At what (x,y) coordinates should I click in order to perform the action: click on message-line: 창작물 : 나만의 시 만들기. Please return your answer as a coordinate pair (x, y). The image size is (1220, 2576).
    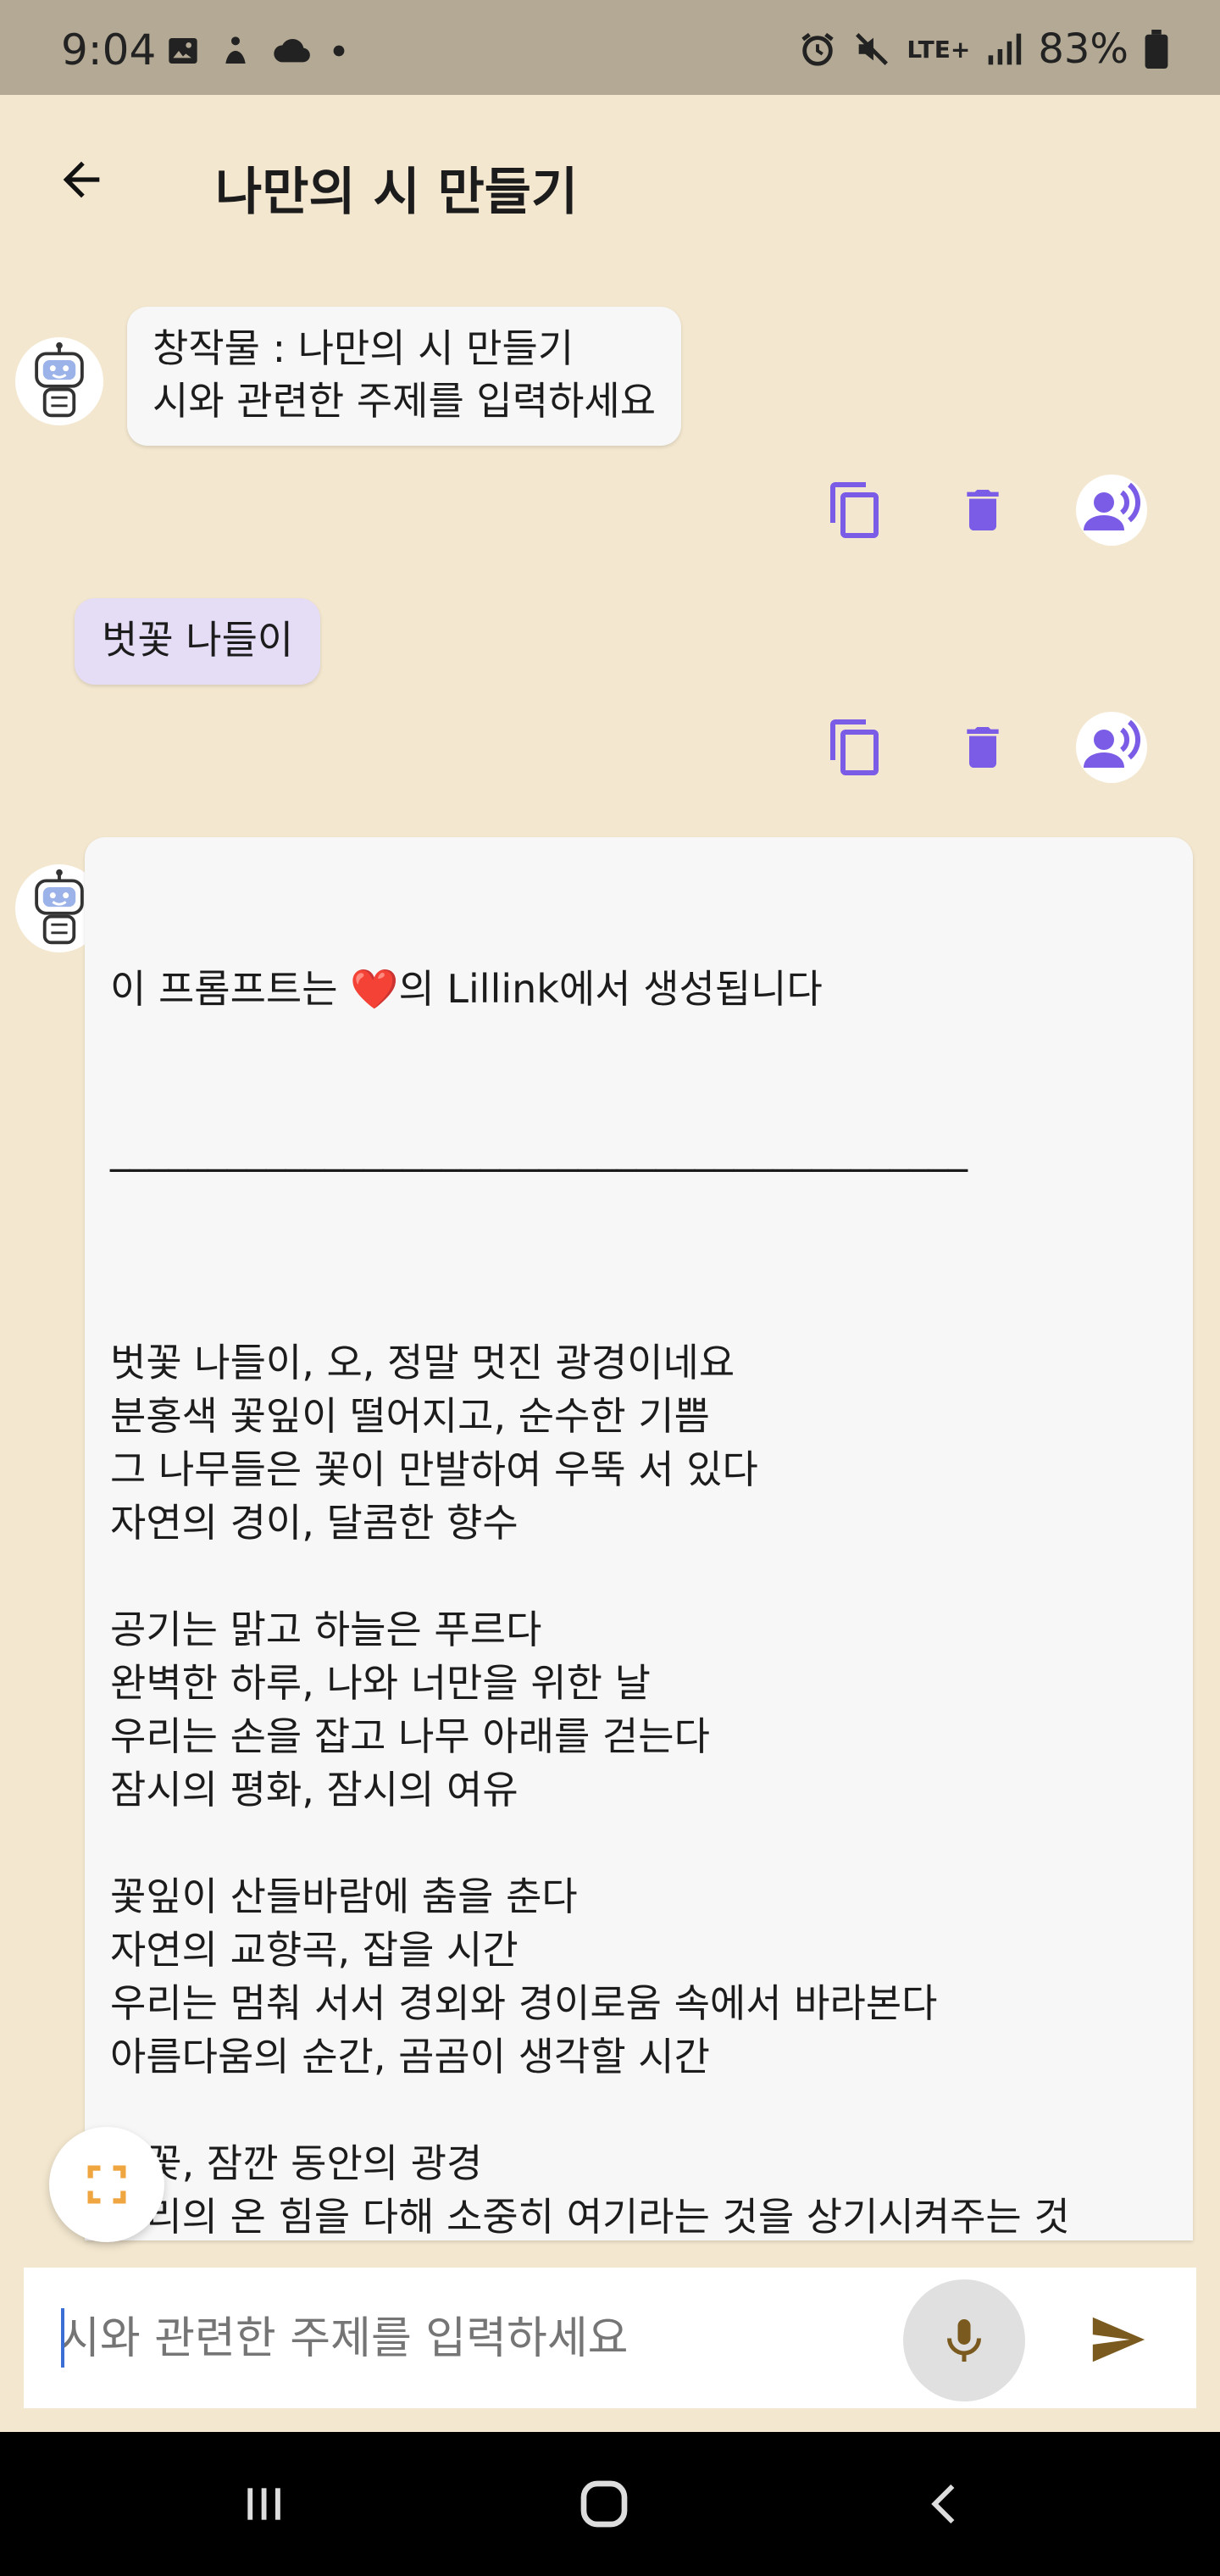
    Looking at the image, I should click on (363, 348).